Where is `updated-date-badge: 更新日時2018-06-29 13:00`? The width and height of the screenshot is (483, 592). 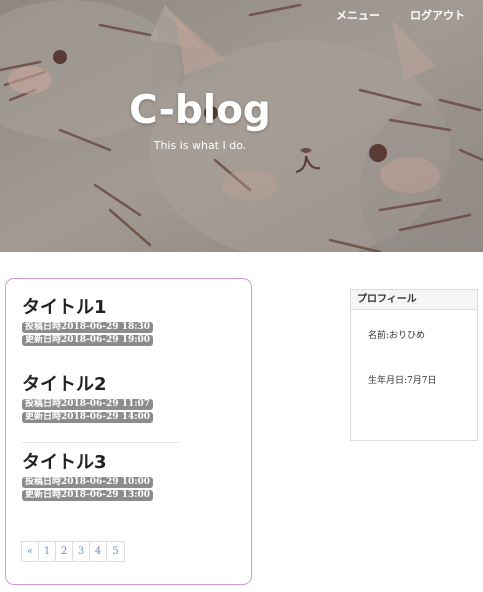
updated-date-badge: 更新日時2018-06-29 13:00 is located at coordinates (88, 495).